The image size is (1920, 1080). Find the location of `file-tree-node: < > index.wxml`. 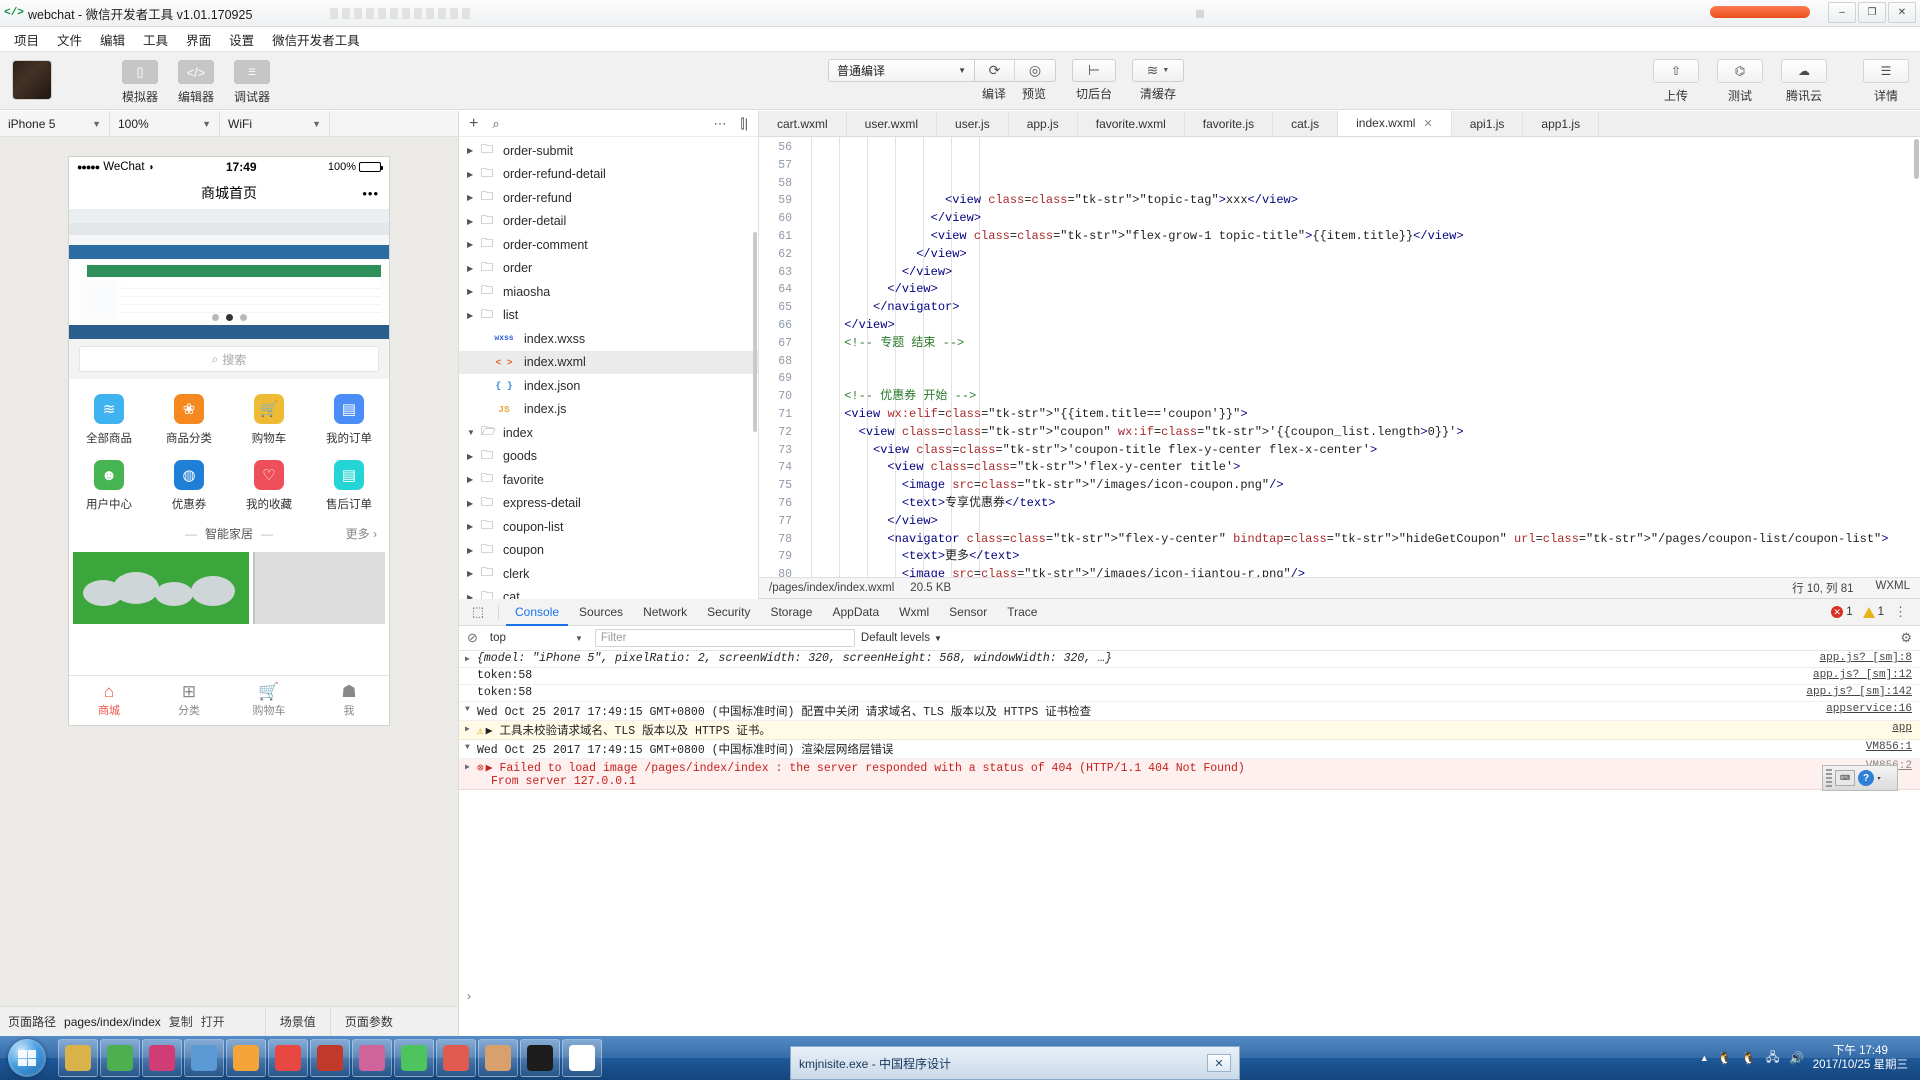

file-tree-node: < > index.wxml is located at coordinates (608, 362).